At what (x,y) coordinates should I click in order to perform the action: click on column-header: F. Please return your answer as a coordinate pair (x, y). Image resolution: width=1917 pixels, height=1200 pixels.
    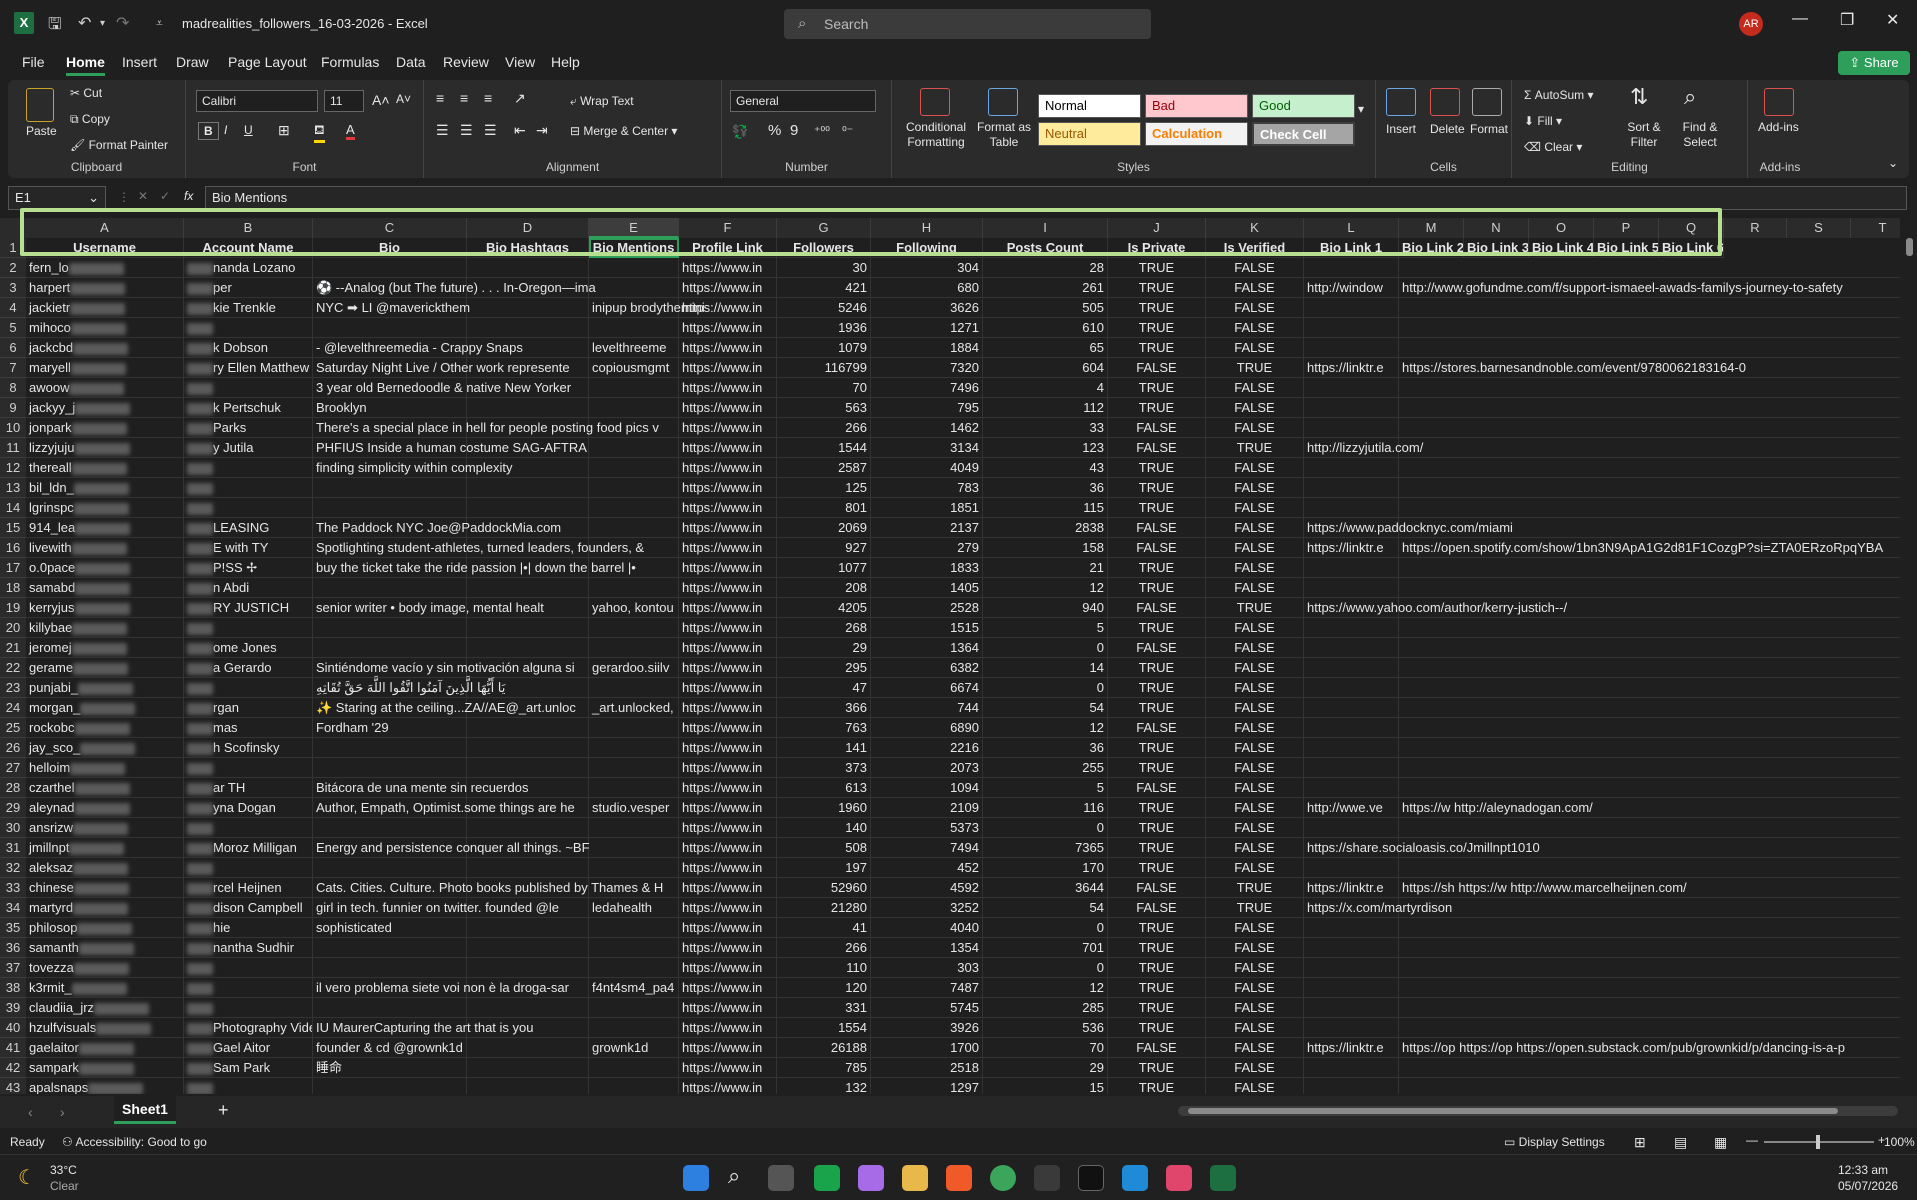
    Looking at the image, I should click on (728, 228).